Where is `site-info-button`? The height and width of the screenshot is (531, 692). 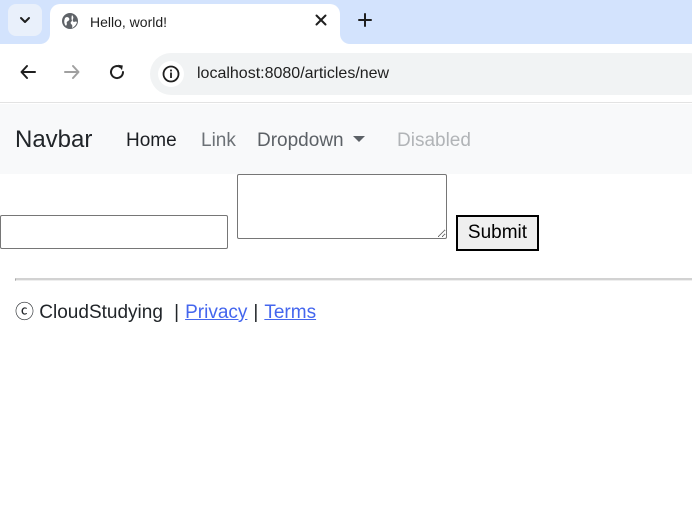
site-info-button is located at coordinates (171, 74).